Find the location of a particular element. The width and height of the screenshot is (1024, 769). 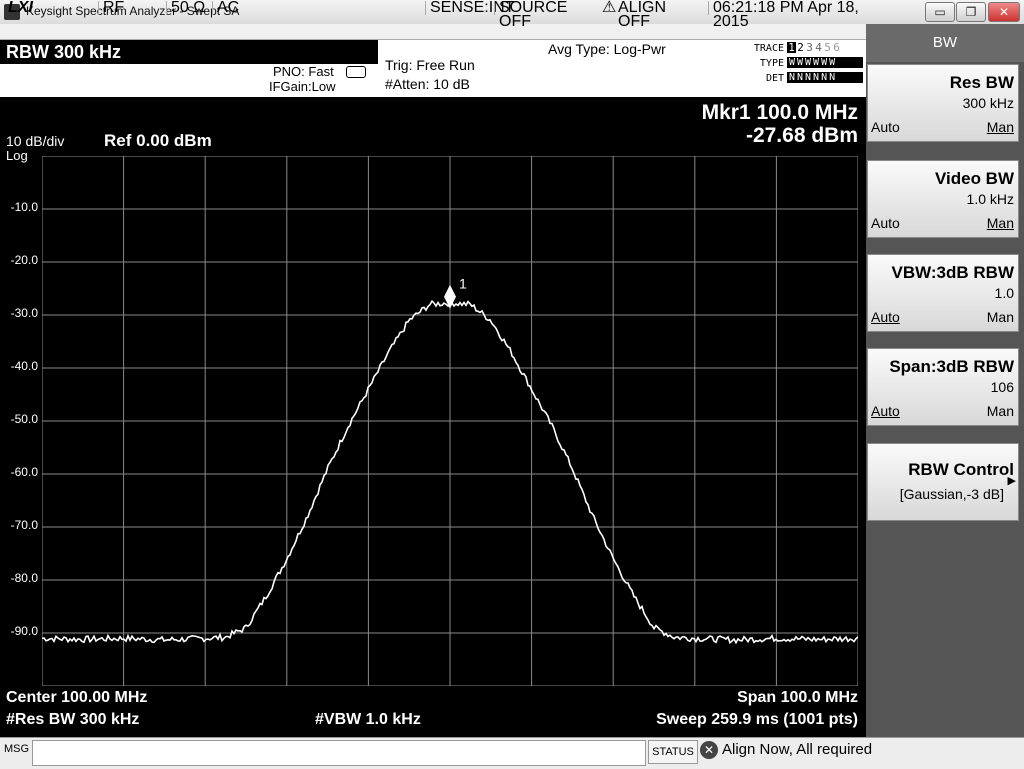

trace-indicators: 123456 is located at coordinates (814, 47).